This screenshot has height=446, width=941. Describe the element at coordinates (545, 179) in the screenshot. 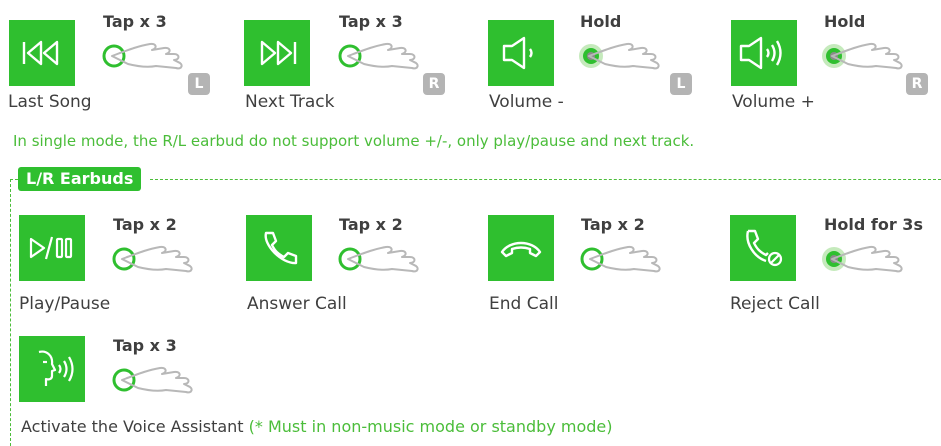

I see `section-border-top` at that location.